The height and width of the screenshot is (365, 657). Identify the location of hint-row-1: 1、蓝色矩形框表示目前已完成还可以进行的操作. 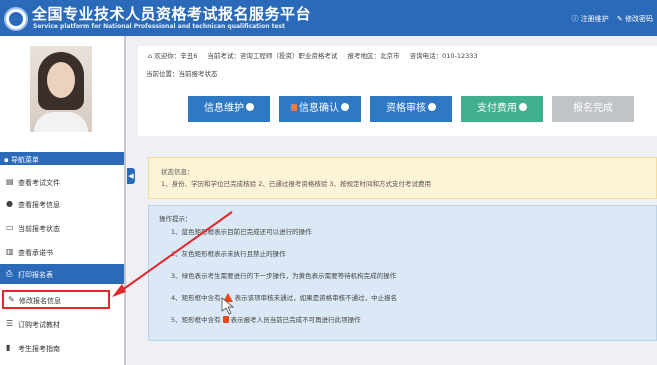
(241, 232).